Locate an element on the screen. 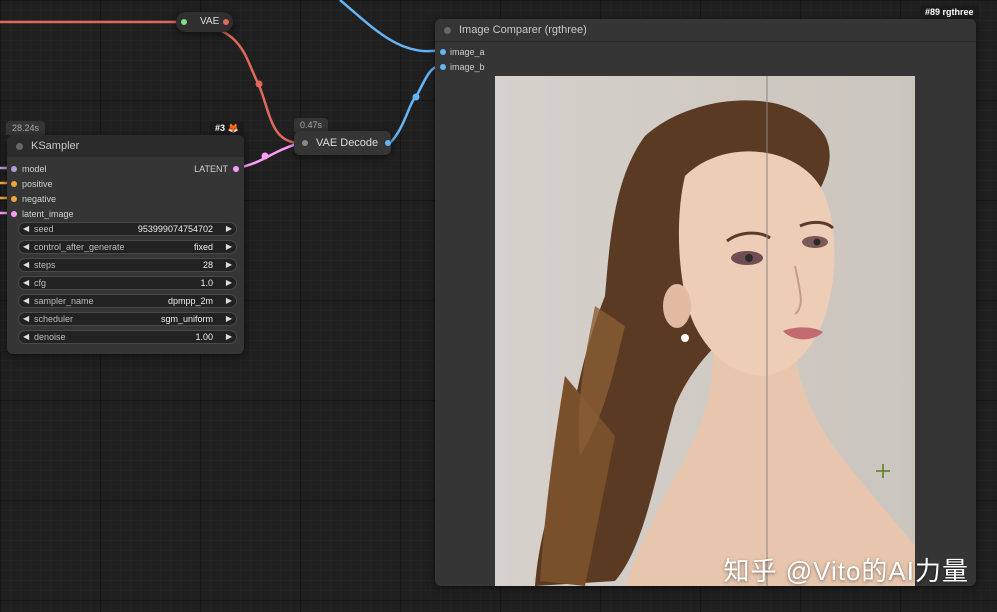 This screenshot has width=997, height=612. vae-decode-output-dot is located at coordinates (388, 143).